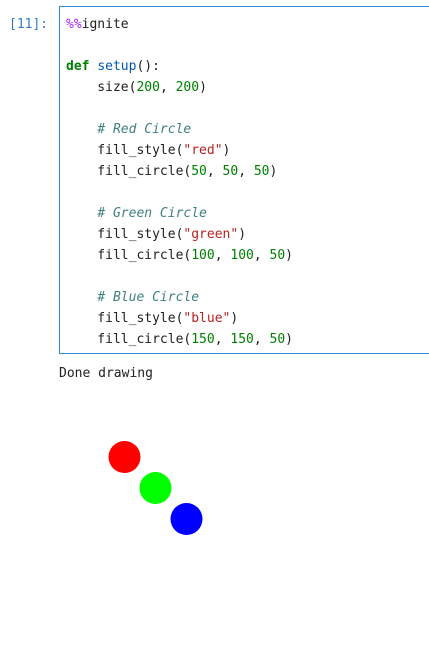 The image size is (429, 666). What do you see at coordinates (179, 24) in the screenshot?
I see `code-line: %%ignite` at bounding box center [179, 24].